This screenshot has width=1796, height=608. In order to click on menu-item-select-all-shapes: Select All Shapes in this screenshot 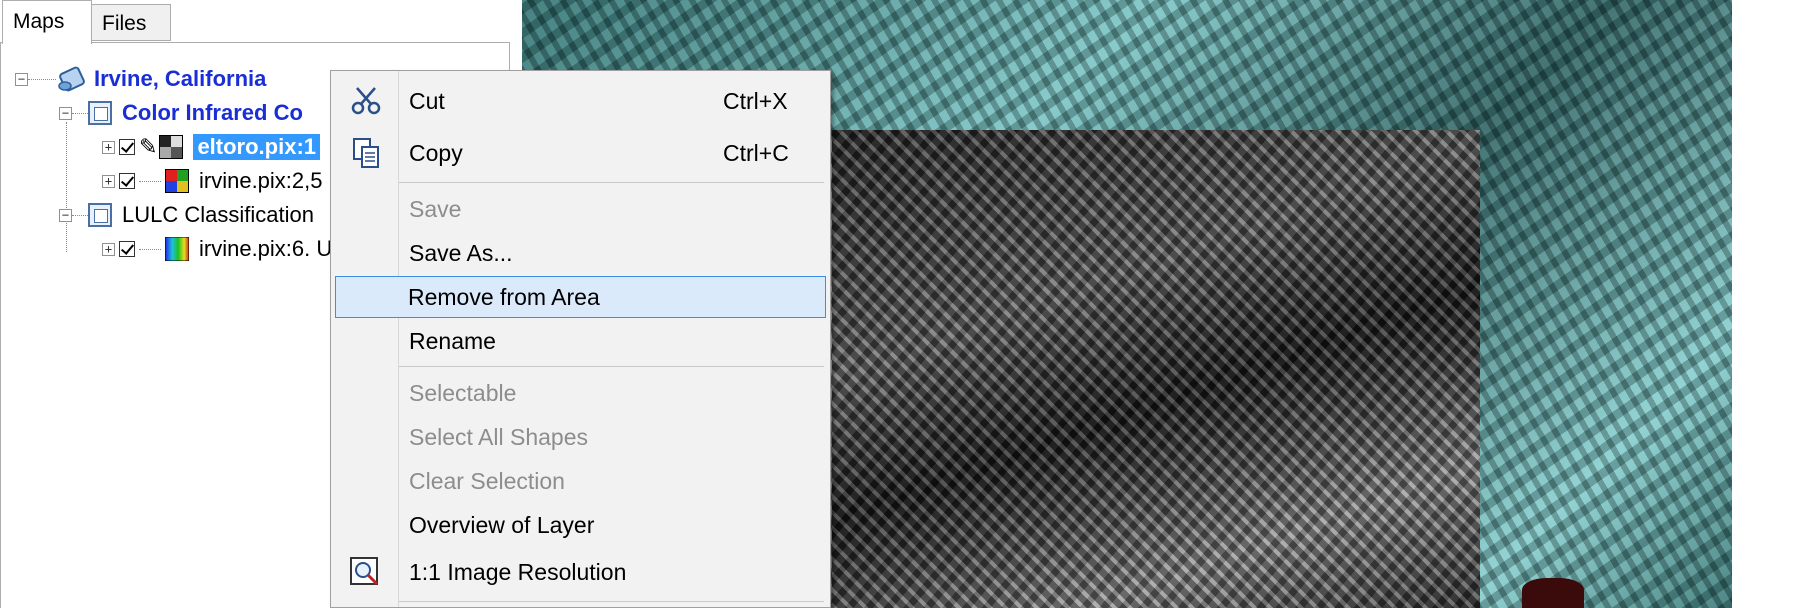, I will do `click(580, 437)`.